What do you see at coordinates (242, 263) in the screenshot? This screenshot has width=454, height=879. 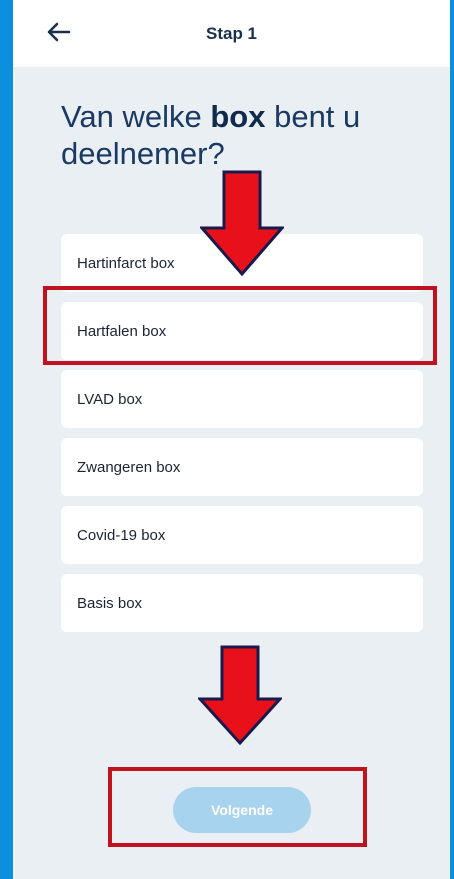 I see `option-hartinfarct: Hartinfarct box` at bounding box center [242, 263].